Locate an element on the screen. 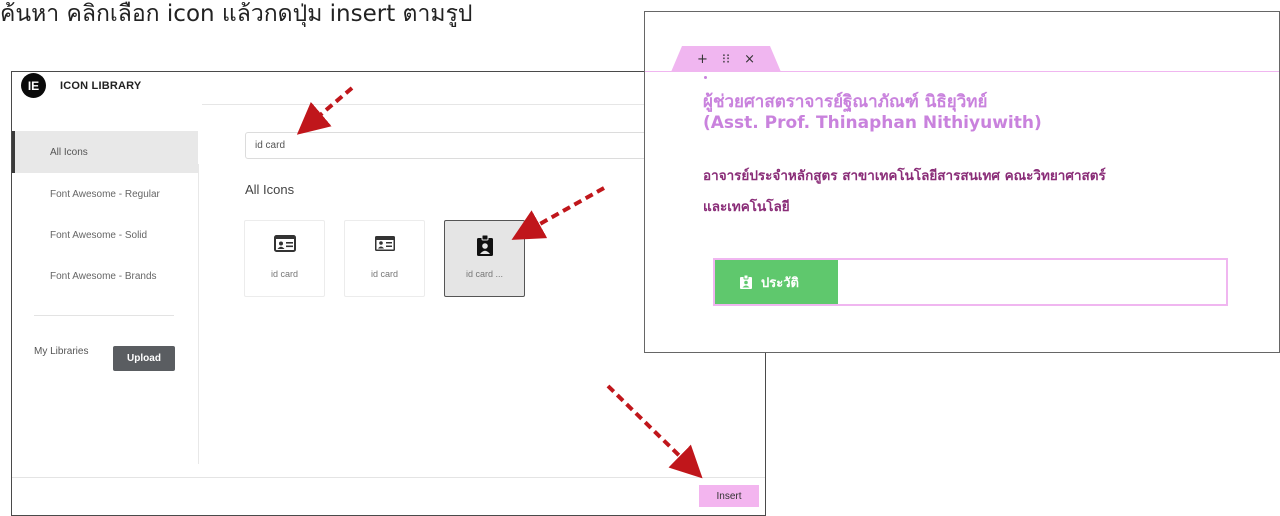 This screenshot has height=516, width=1280. search-input: id card is located at coordinates (460, 145).